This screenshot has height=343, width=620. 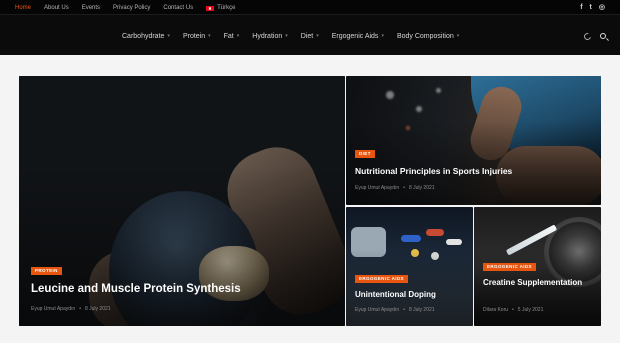 I want to click on post-title: Unintentional Doping, so click(x=412, y=295).